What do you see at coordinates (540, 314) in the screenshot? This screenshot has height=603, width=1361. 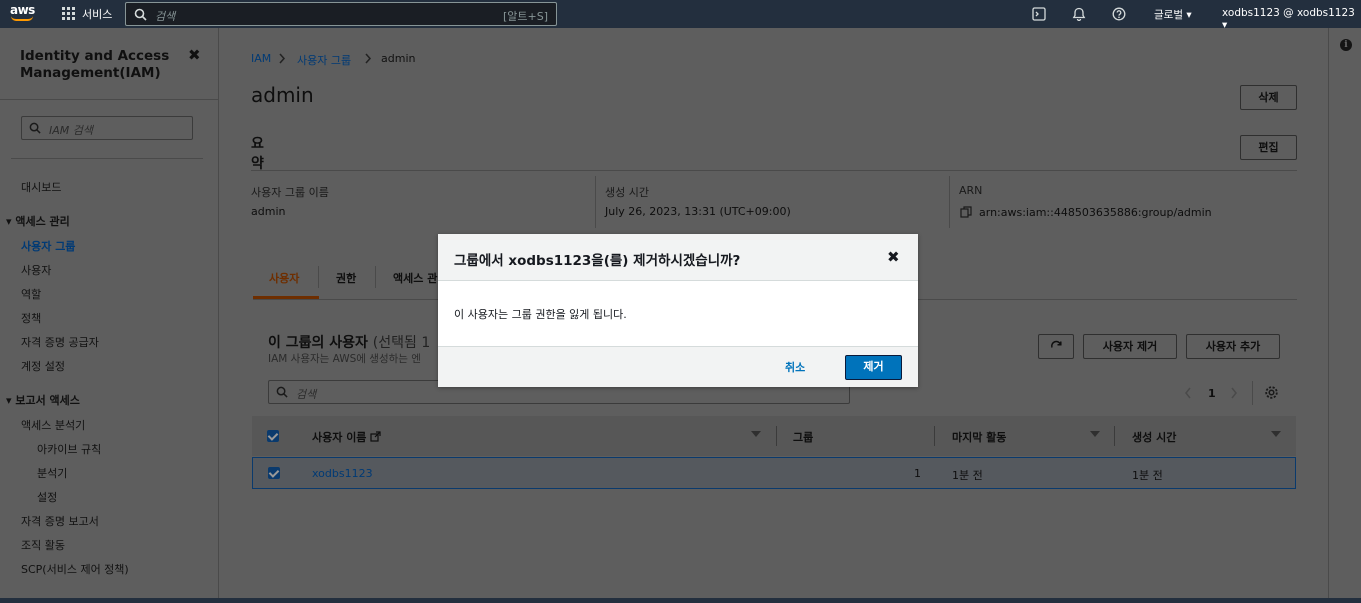 I see `dialog-message: 이 사용자는 그룹 권한을 잃게 됩니다.` at bounding box center [540, 314].